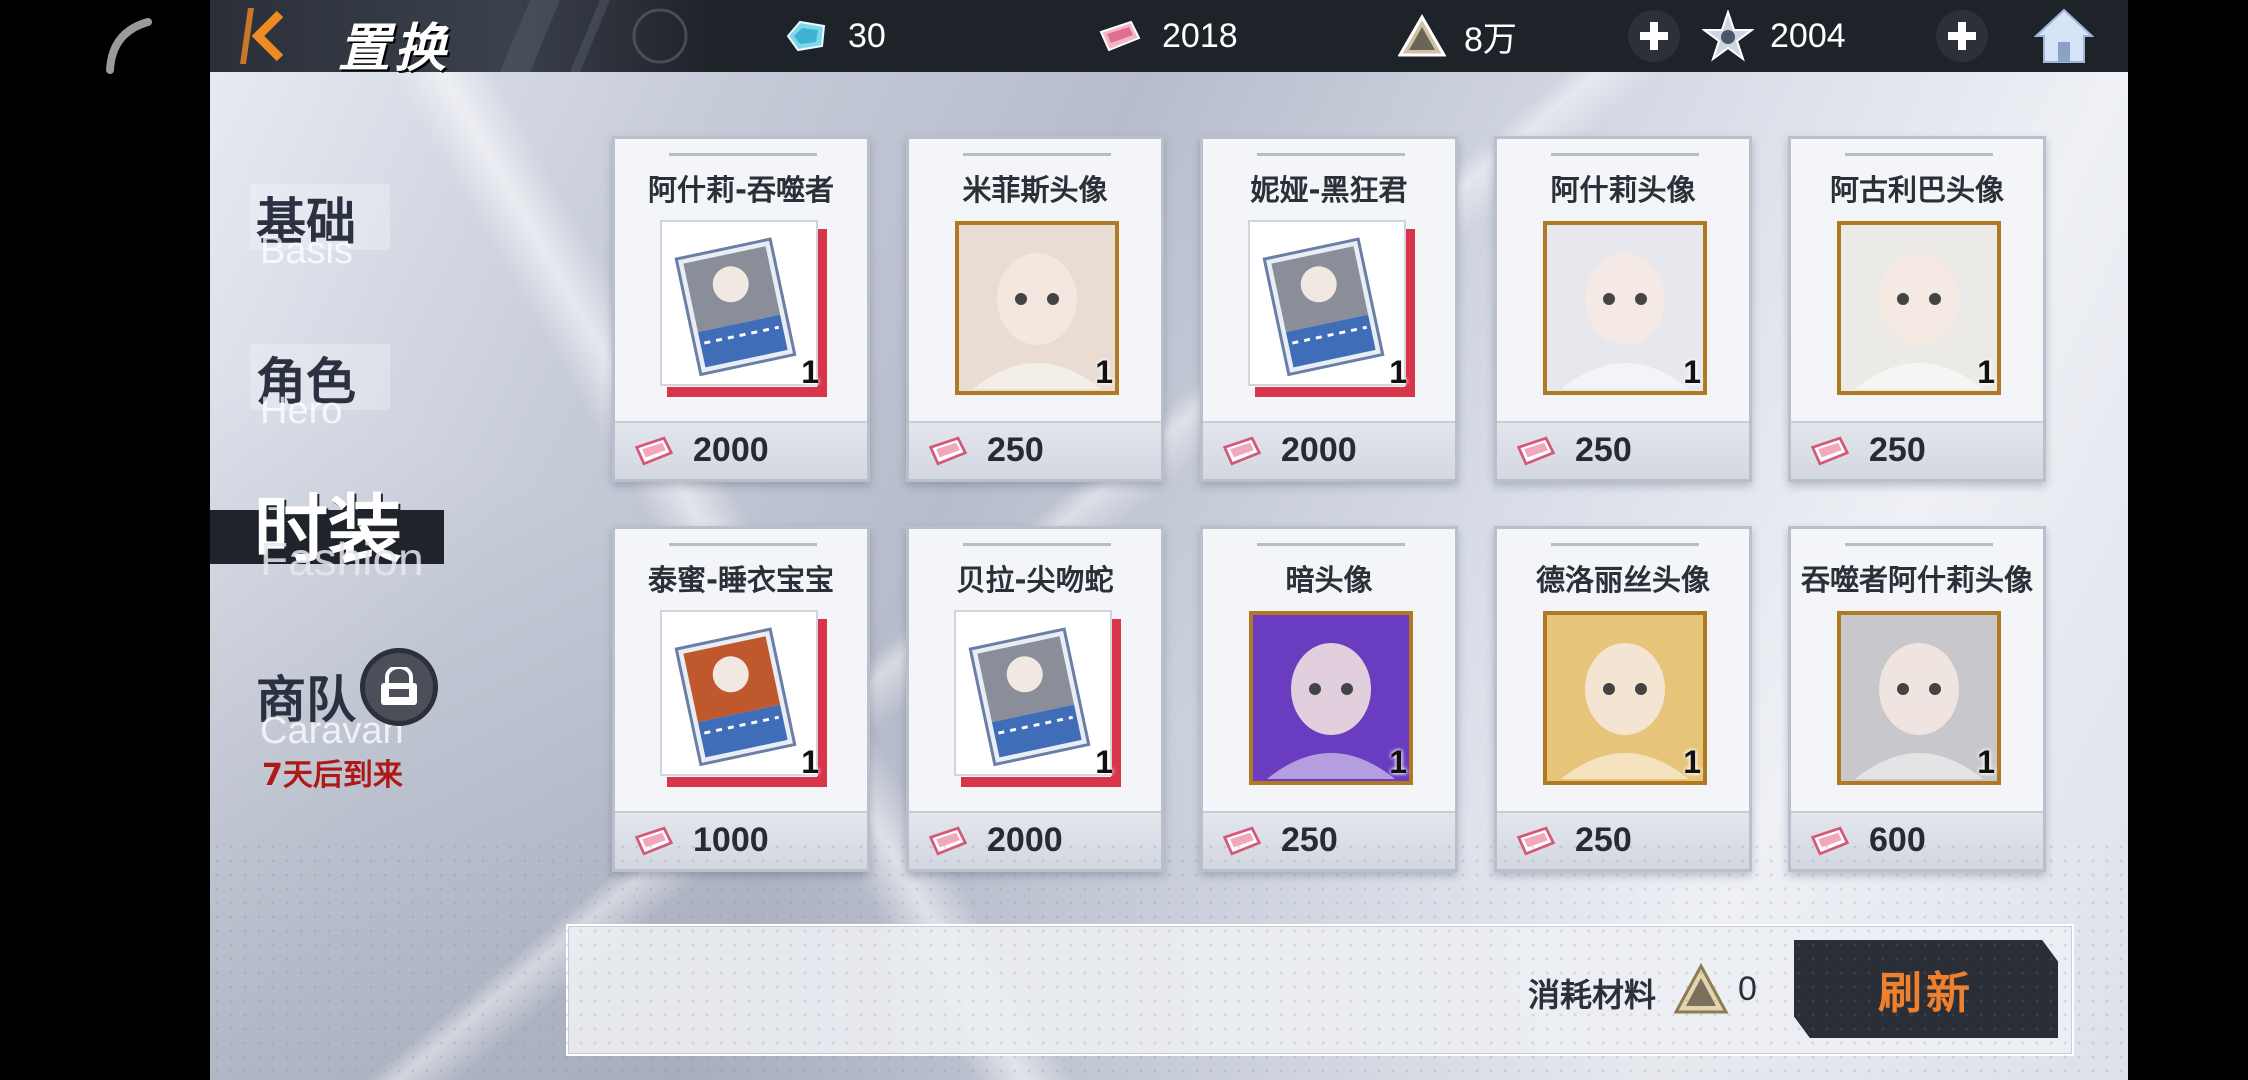 The width and height of the screenshot is (2248, 1080). I want to click on price-bar: 600, so click(1917, 840).